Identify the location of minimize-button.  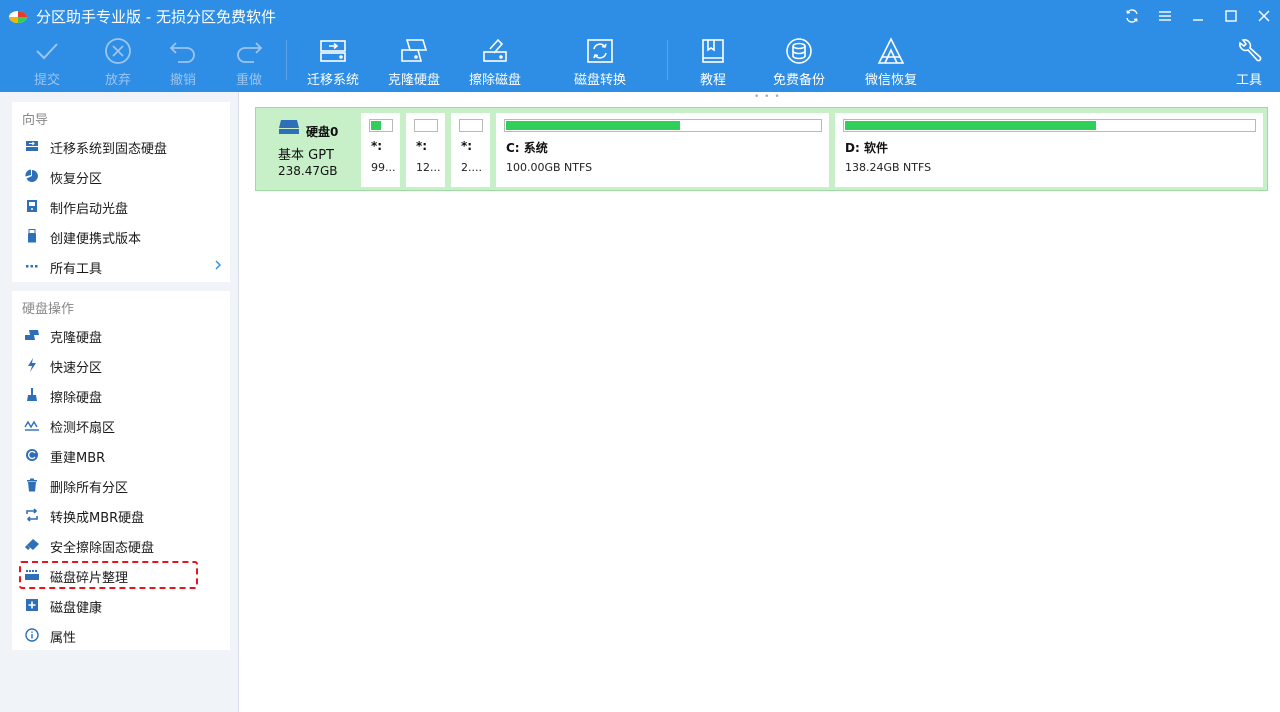
(1197, 16).